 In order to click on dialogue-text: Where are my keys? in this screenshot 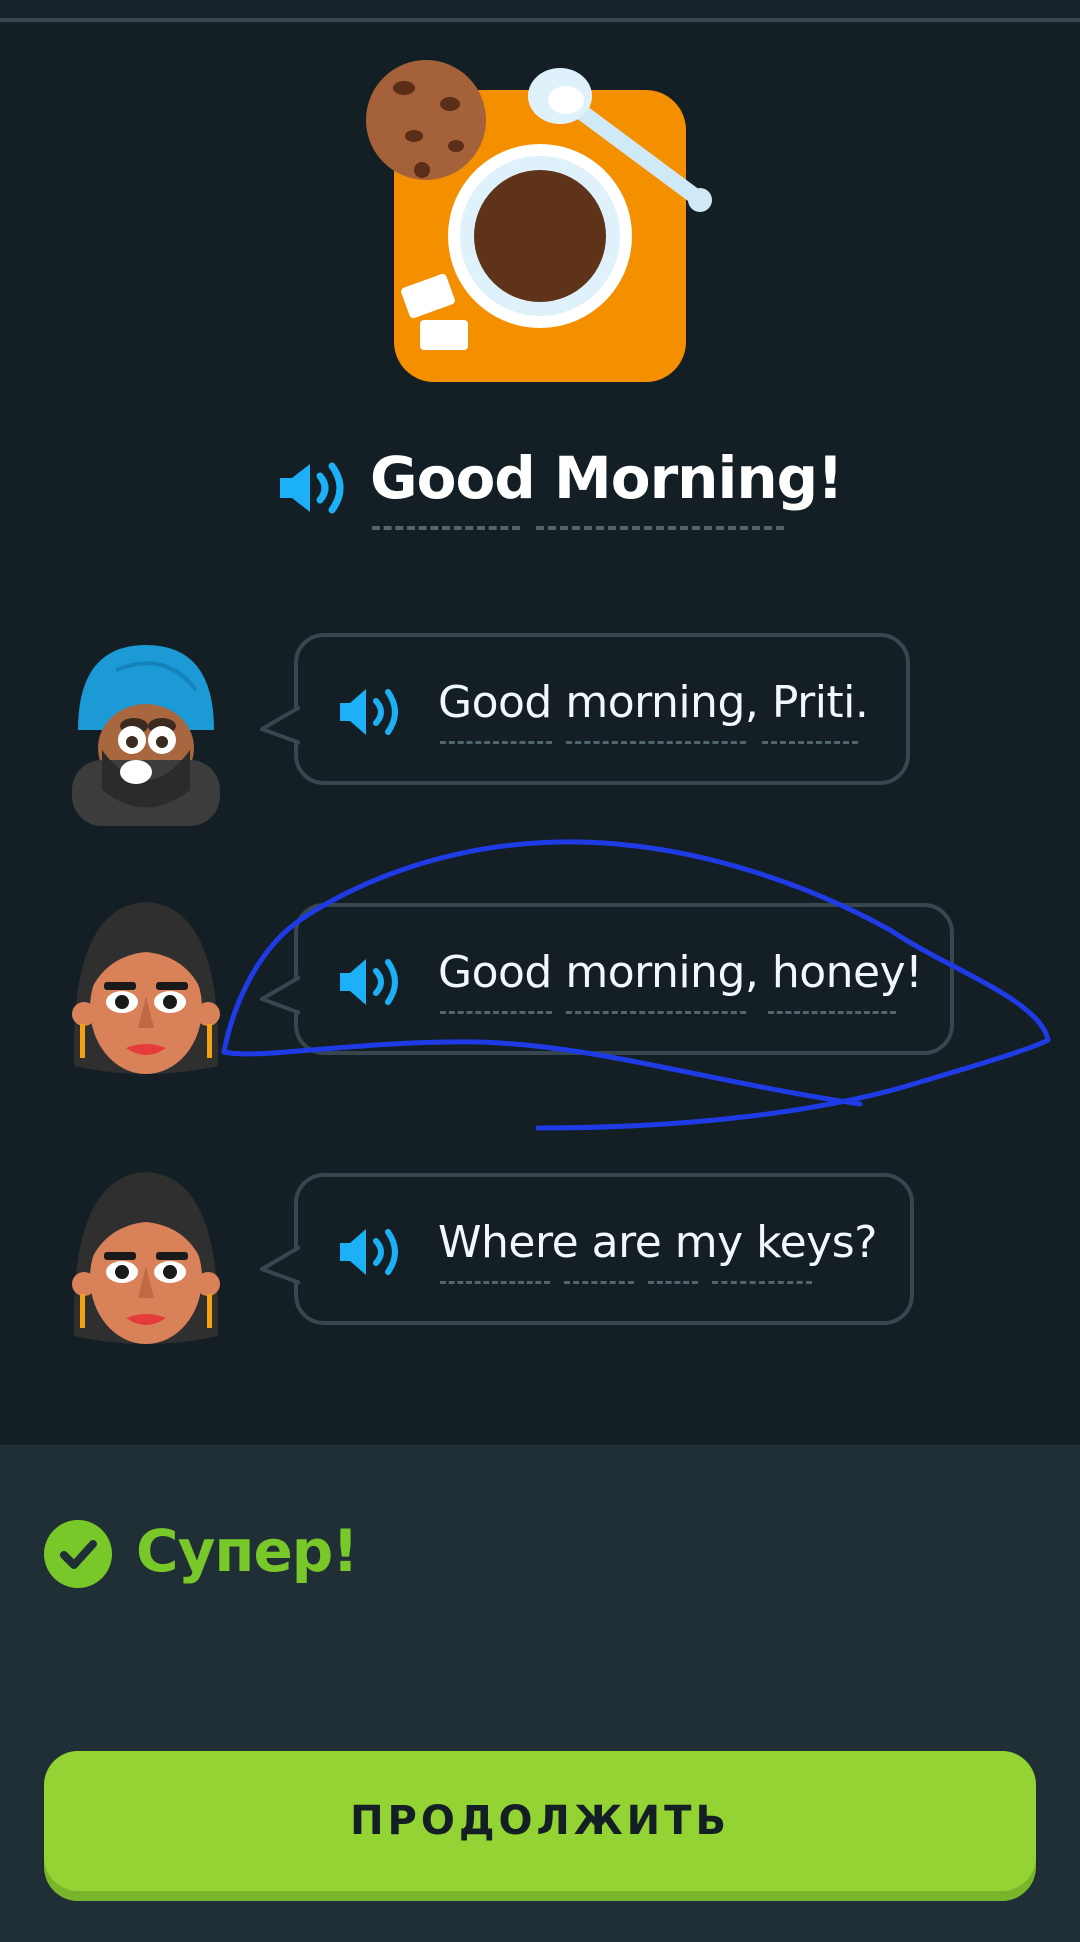, I will do `click(657, 1242)`.